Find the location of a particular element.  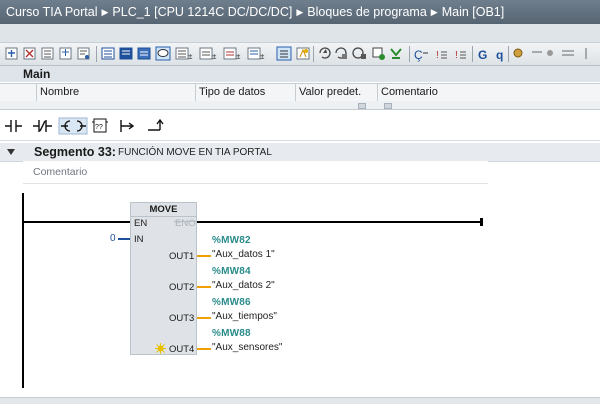

breadcrumb-folder: Bloques de programa is located at coordinates (367, 12).